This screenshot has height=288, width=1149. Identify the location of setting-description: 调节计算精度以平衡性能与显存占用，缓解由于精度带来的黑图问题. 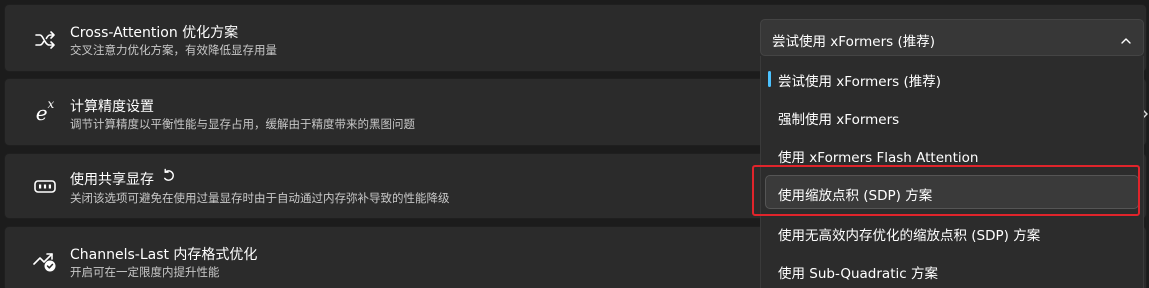
(242, 124).